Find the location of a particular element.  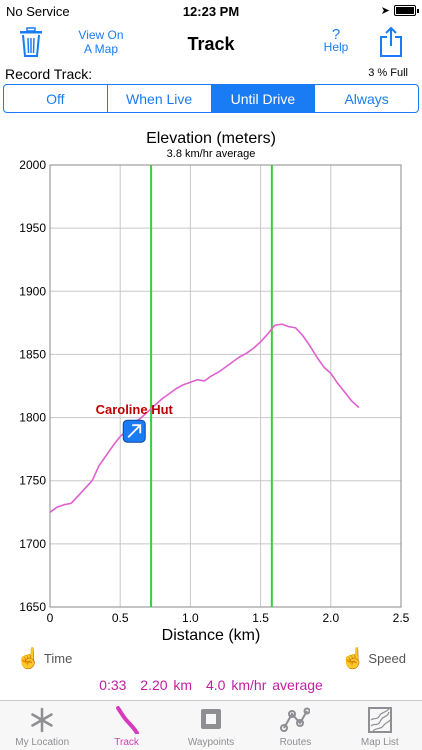

tab-label: My Location is located at coordinates (42, 742).